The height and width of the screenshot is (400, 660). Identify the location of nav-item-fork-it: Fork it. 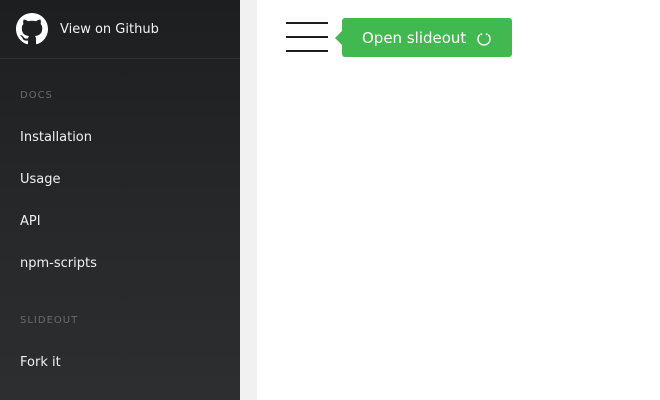
(40, 362).